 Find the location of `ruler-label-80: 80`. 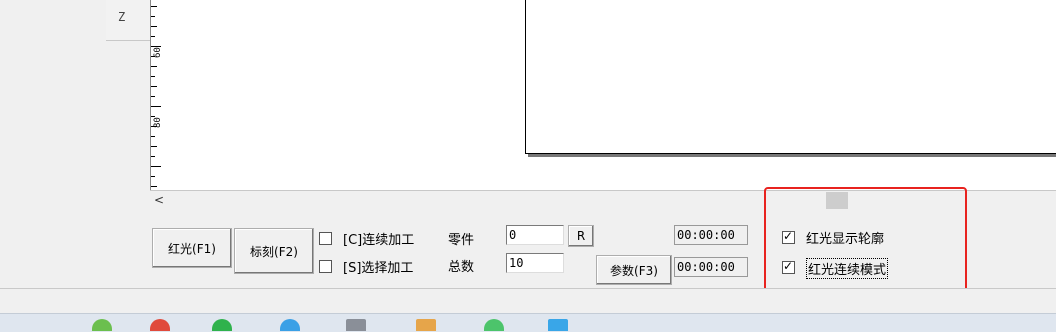

ruler-label-80: 80 is located at coordinates (158, 122).